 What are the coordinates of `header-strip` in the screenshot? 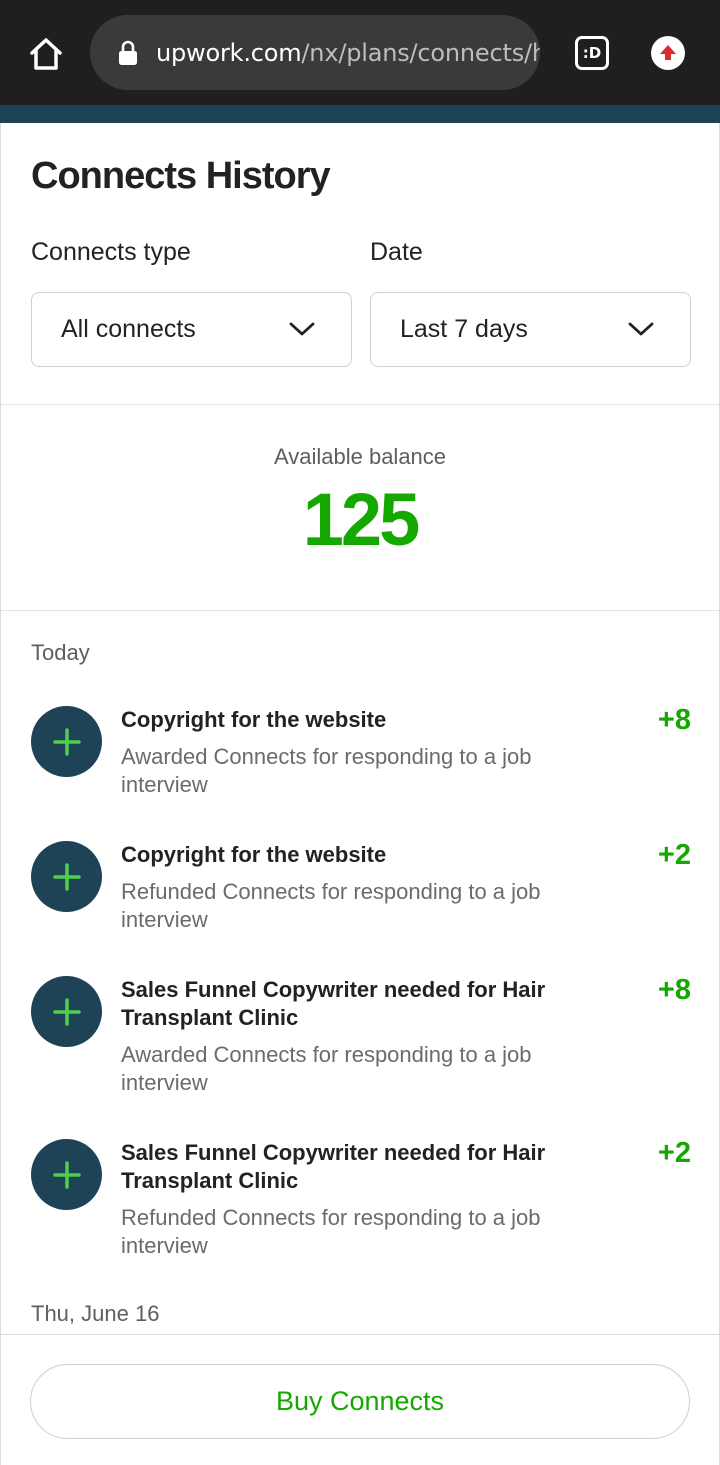 It's located at (360, 114).